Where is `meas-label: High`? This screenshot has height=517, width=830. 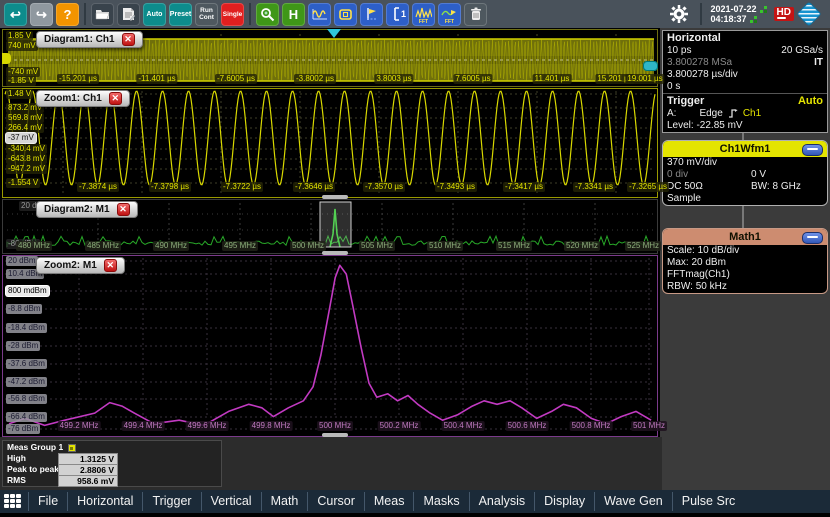 meas-label: High is located at coordinates (16, 458).